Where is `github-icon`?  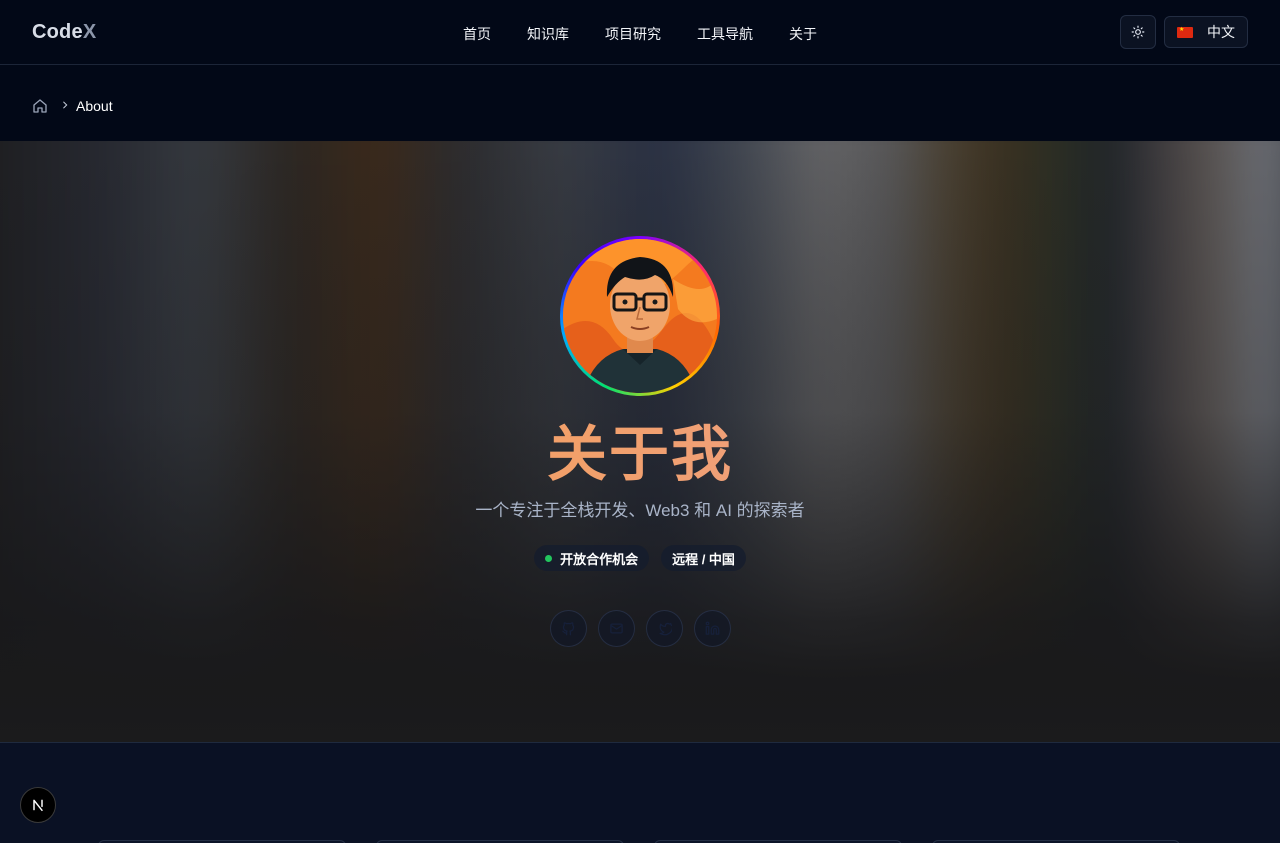 github-icon is located at coordinates (567, 629).